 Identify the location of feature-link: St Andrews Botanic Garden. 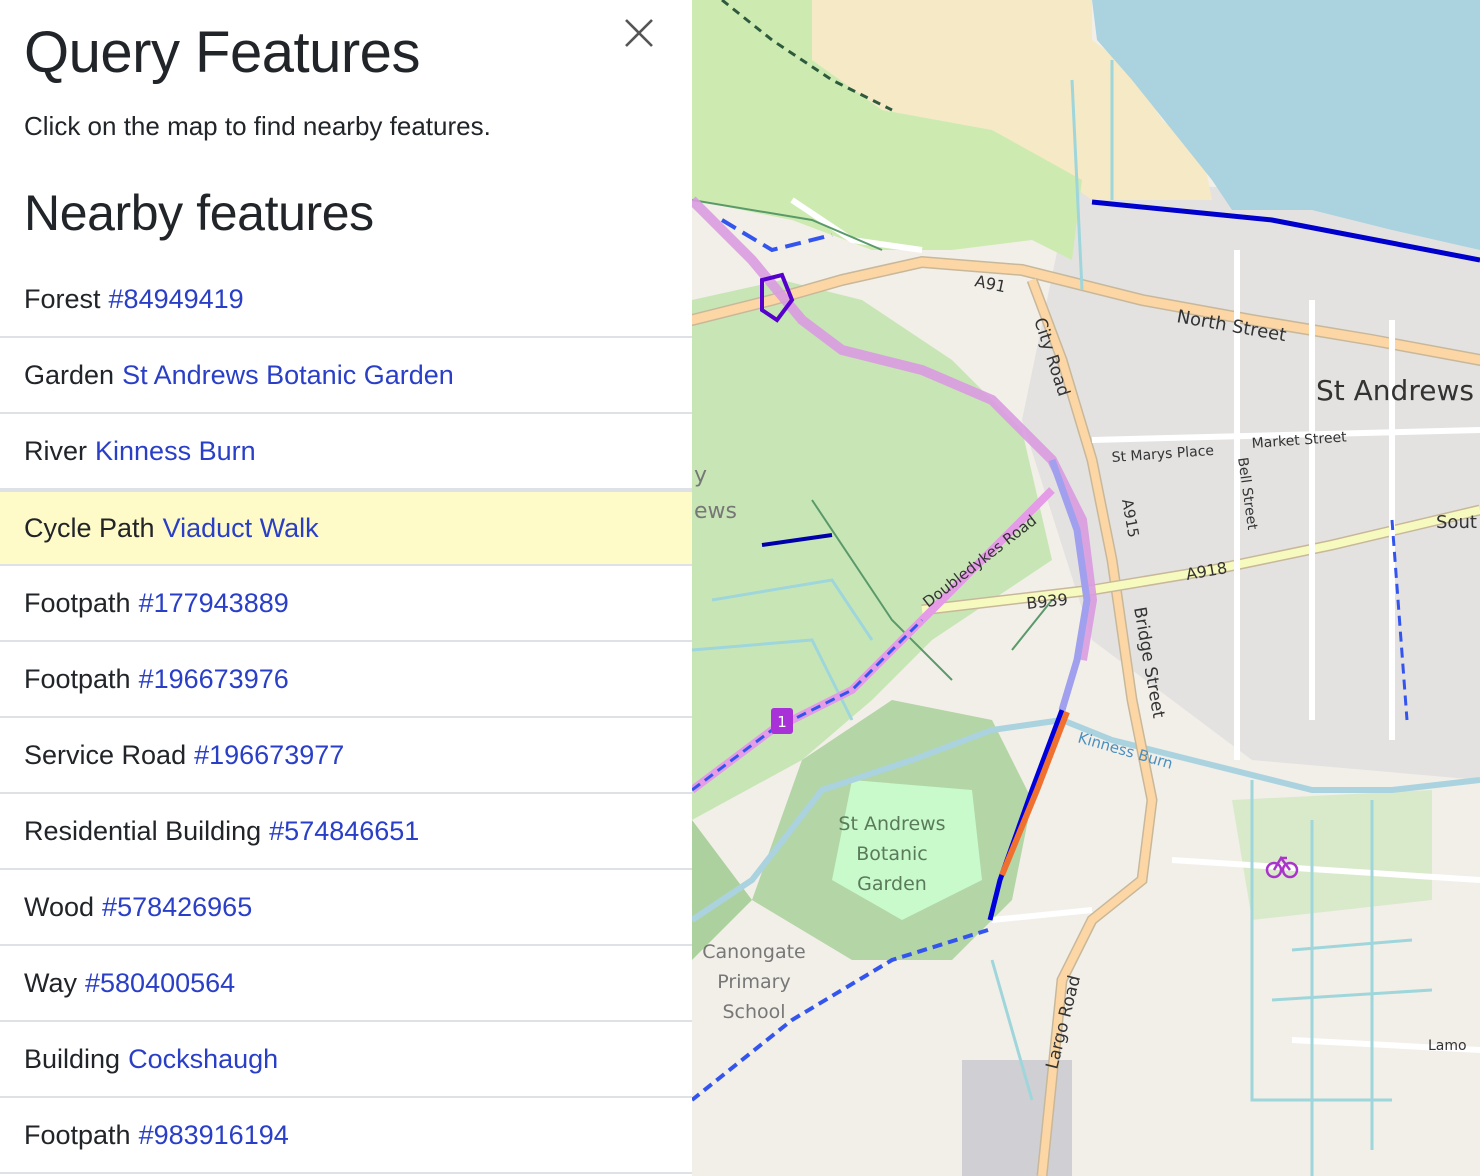
(288, 375).